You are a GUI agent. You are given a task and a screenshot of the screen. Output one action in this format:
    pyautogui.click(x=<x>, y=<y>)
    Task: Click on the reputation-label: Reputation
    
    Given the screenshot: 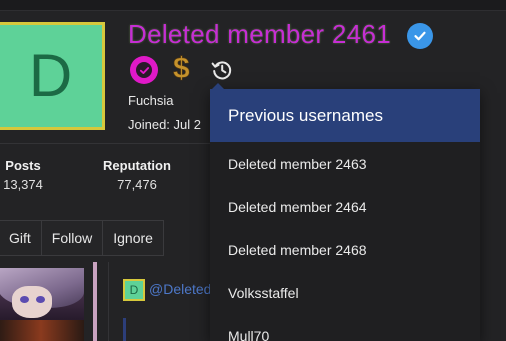 What is the action you would take?
    pyautogui.click(x=137, y=165)
    